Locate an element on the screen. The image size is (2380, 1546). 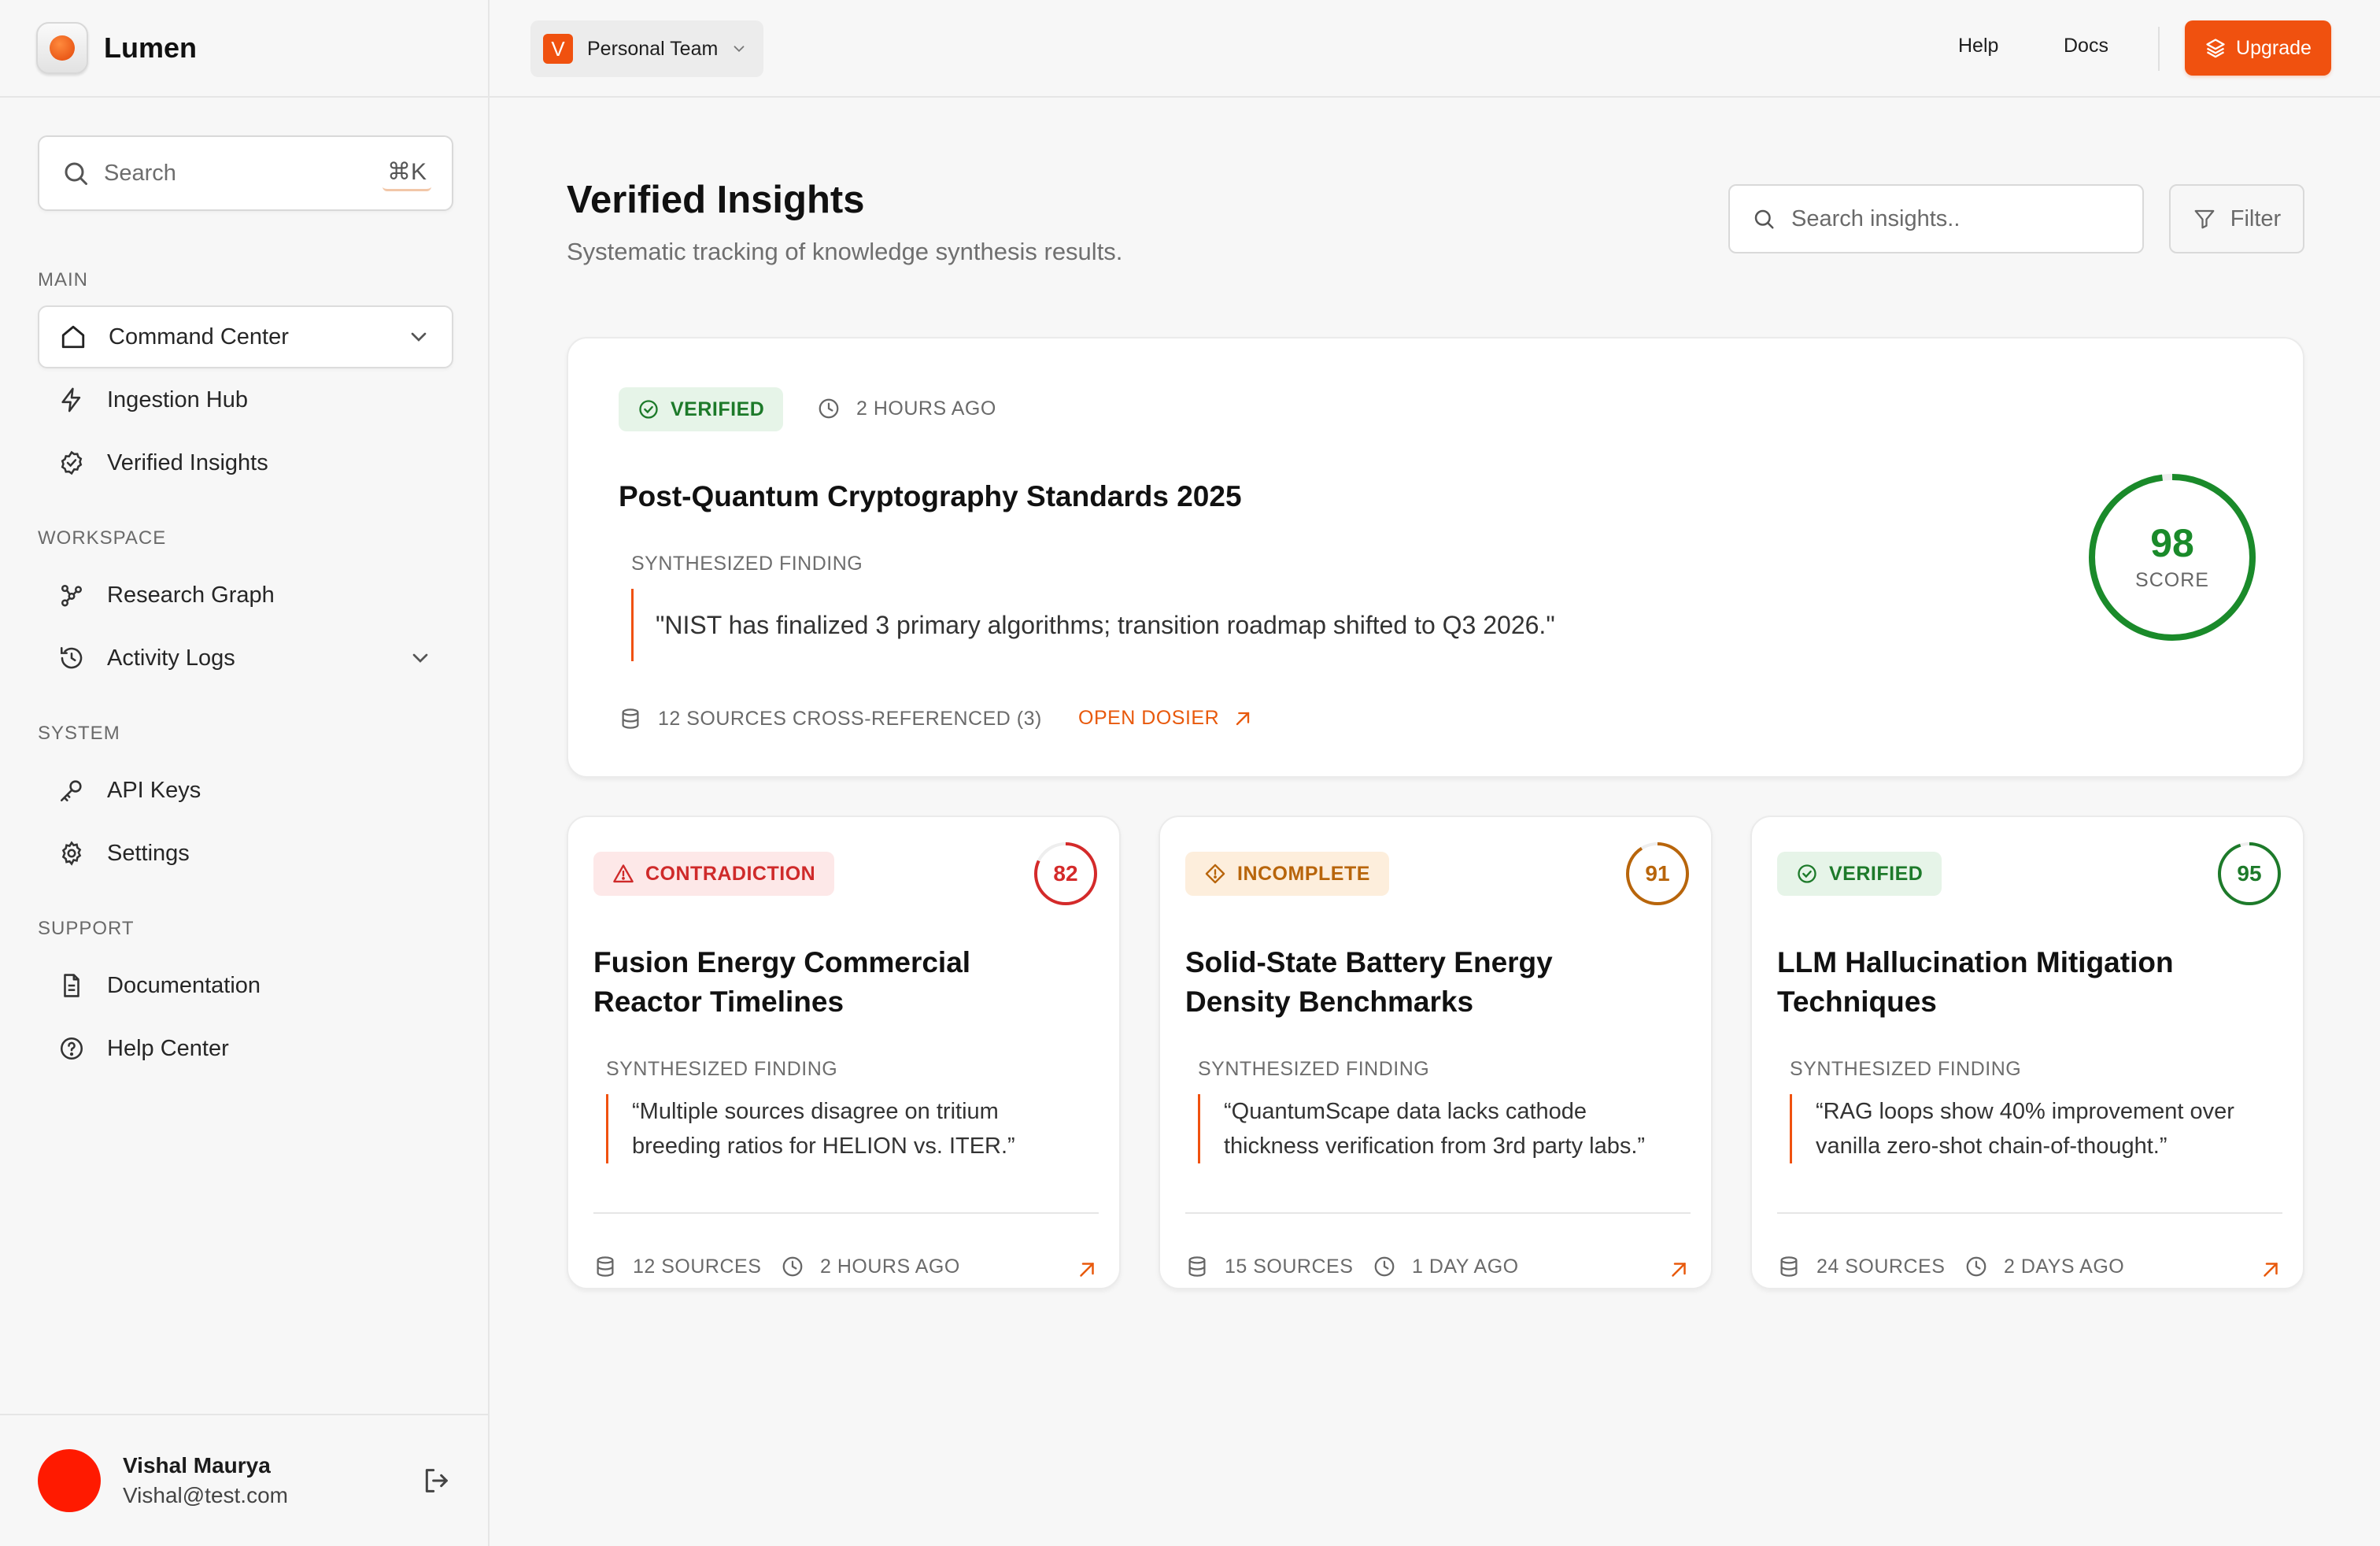
sidebar-item-label: Ingestion Hub is located at coordinates (177, 399).